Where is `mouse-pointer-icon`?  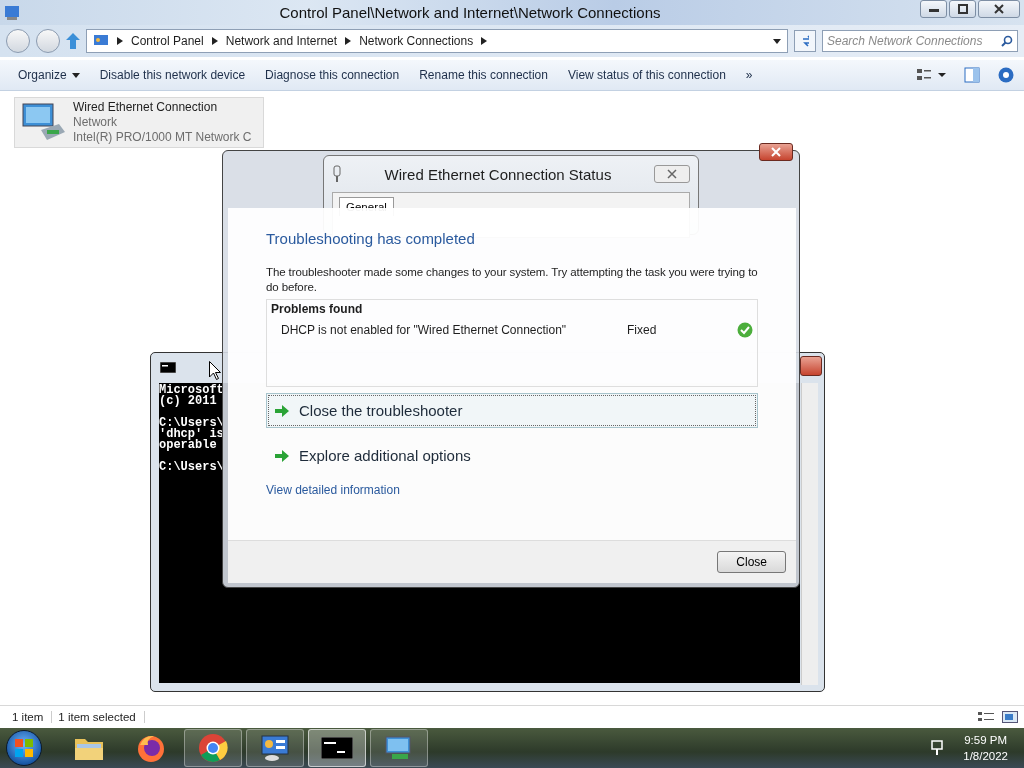
mouse-pointer-icon is located at coordinates (215, 370).